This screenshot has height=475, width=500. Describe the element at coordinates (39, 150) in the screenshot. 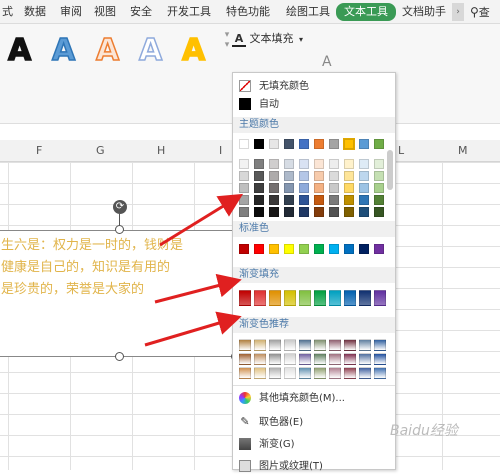

I see `column-header-F: F` at that location.